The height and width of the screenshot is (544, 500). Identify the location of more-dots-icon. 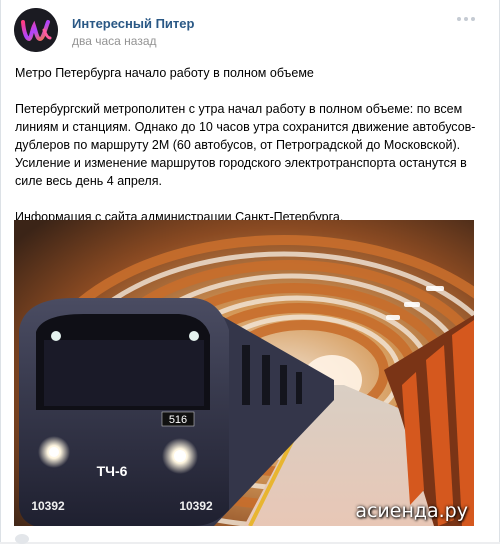
(466, 19).